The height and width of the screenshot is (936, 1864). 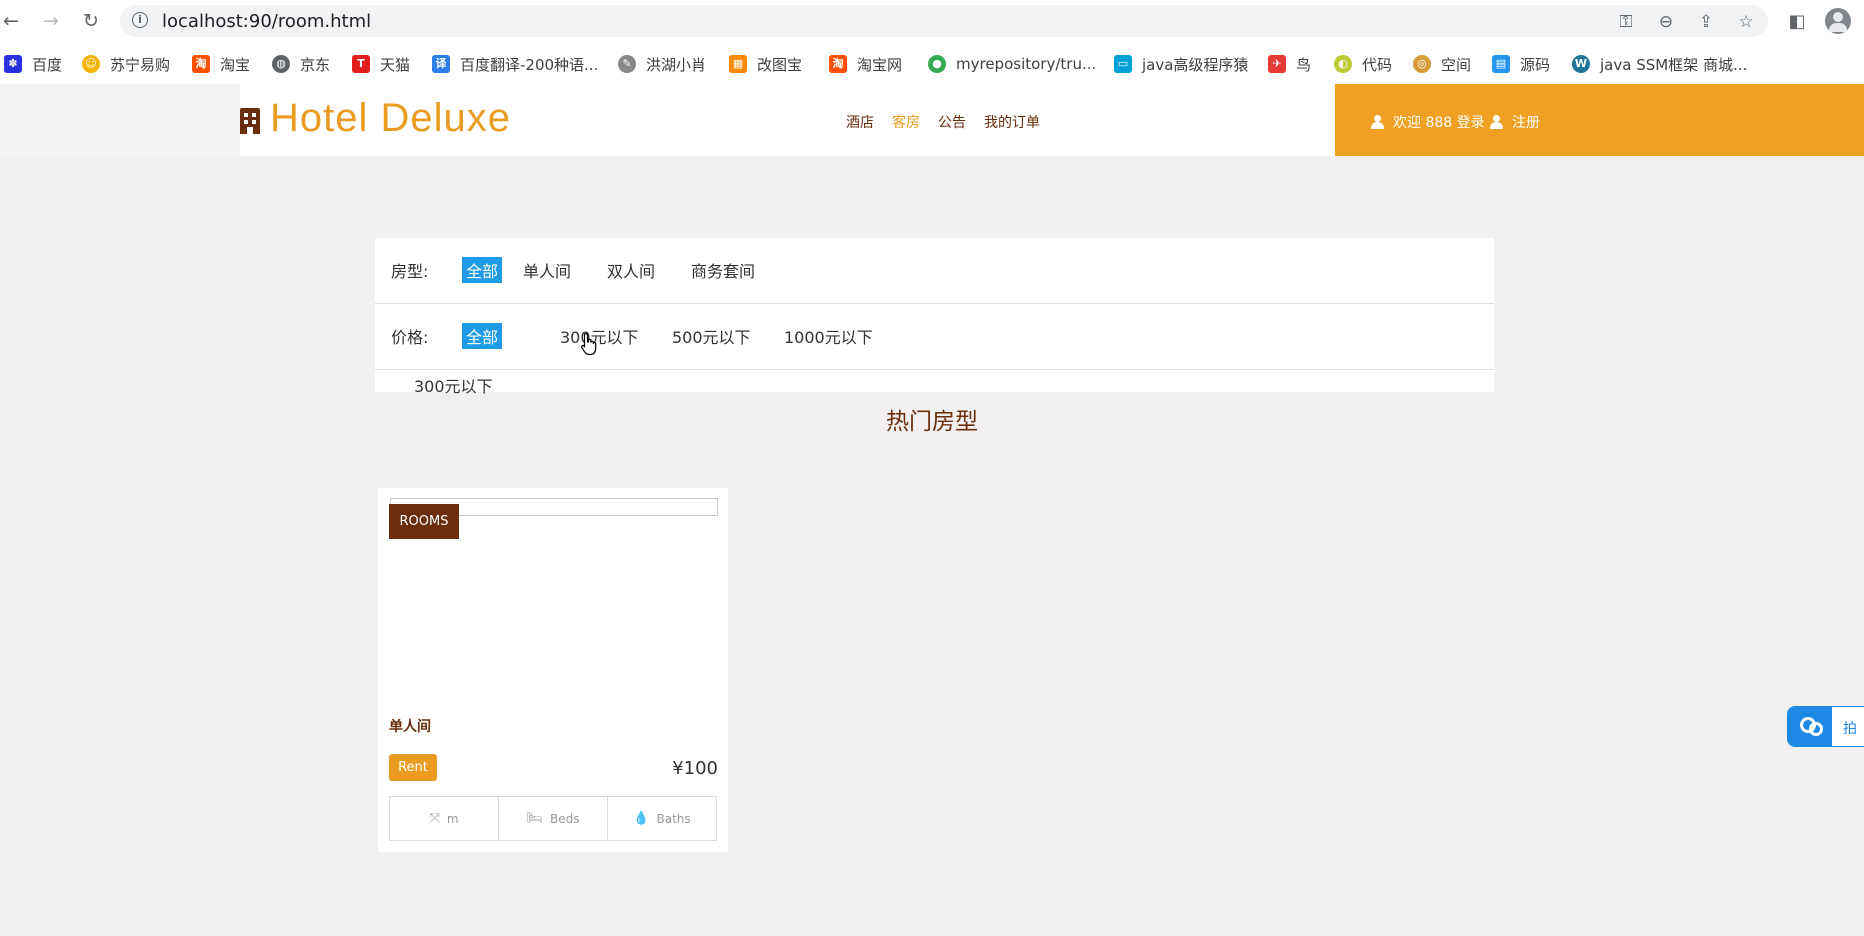 What do you see at coordinates (599, 336) in the screenshot?
I see `price-option-300: 300元以下` at bounding box center [599, 336].